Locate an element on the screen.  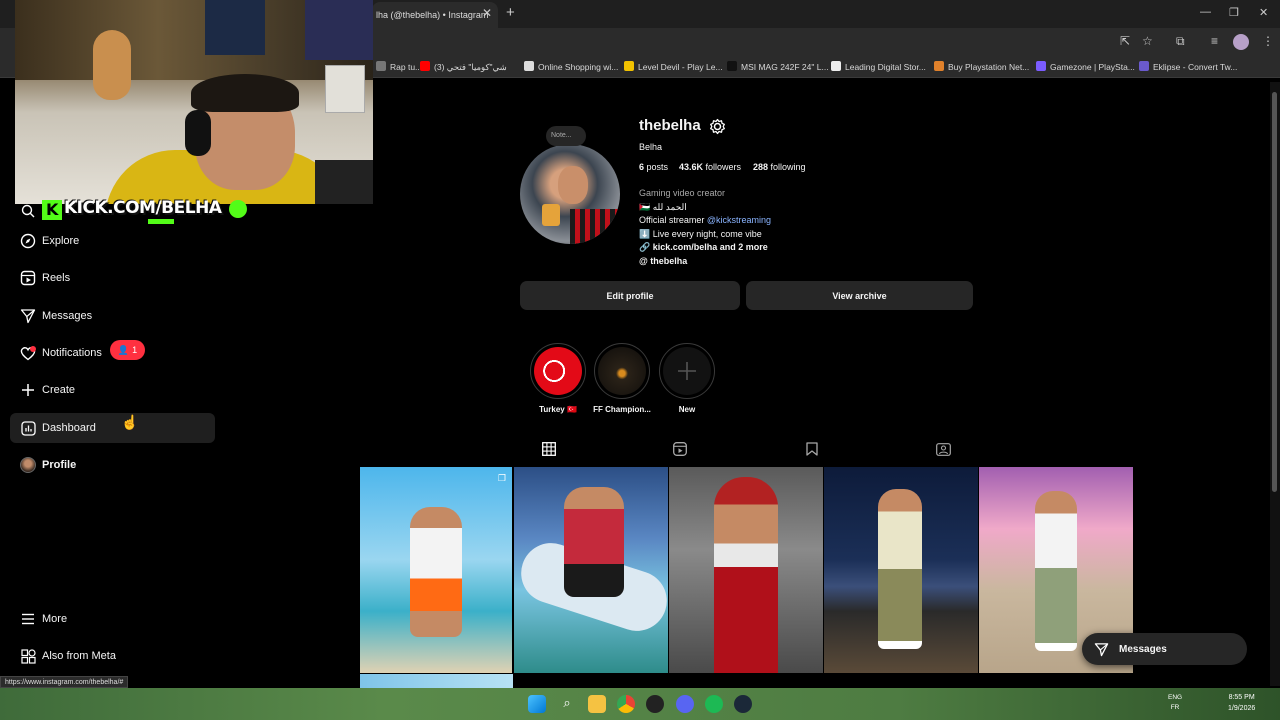
page-scrollbar-thumb is located at coordinates (1274, 292).